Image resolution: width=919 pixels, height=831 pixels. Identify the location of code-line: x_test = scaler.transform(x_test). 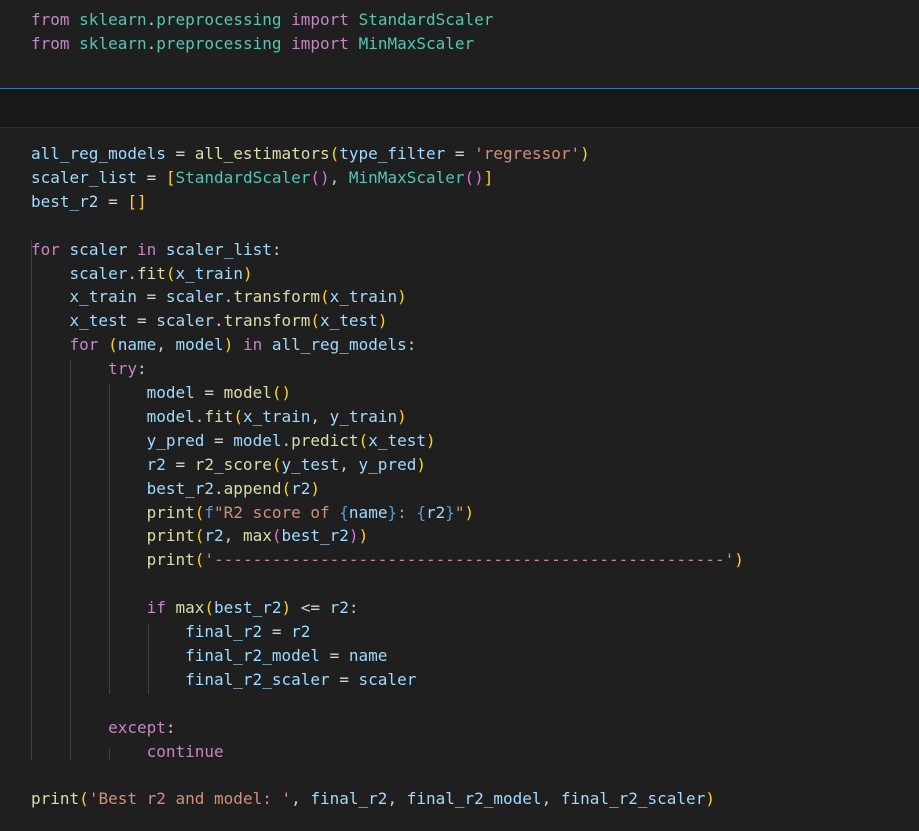
(209, 321).